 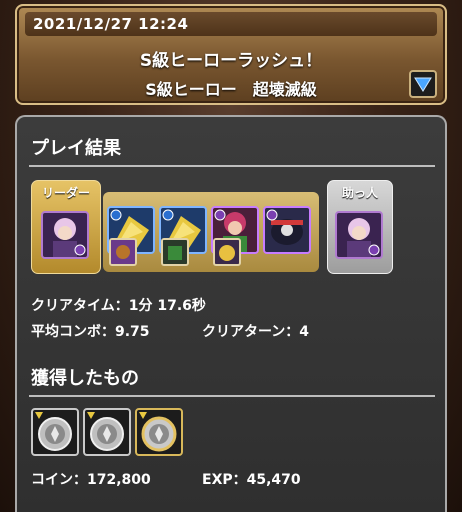 What do you see at coordinates (231, 24) in the screenshot?
I see `clear-datetime: 2021/12/27 12:24` at bounding box center [231, 24].